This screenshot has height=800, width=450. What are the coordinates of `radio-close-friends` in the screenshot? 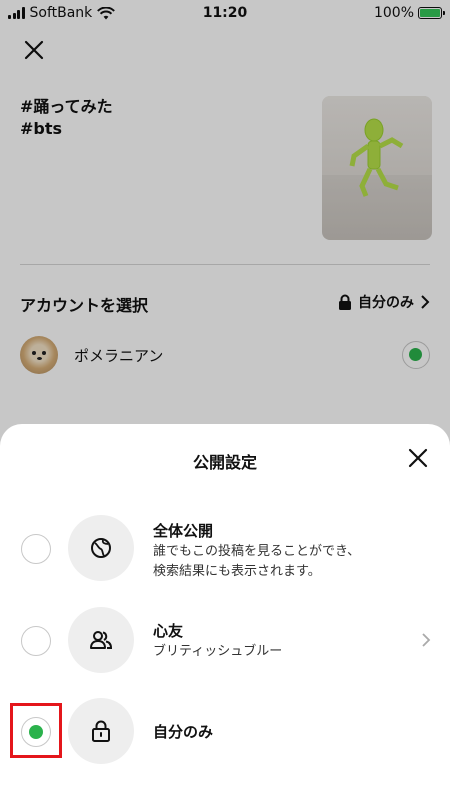 It's located at (36, 641).